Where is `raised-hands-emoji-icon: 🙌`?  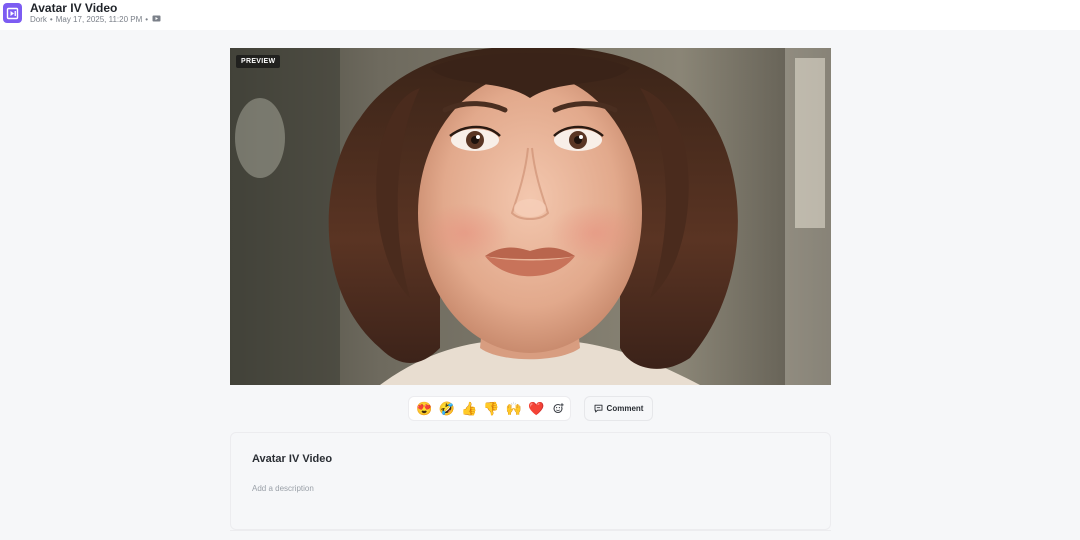 raised-hands-emoji-icon: 🙌 is located at coordinates (514, 409).